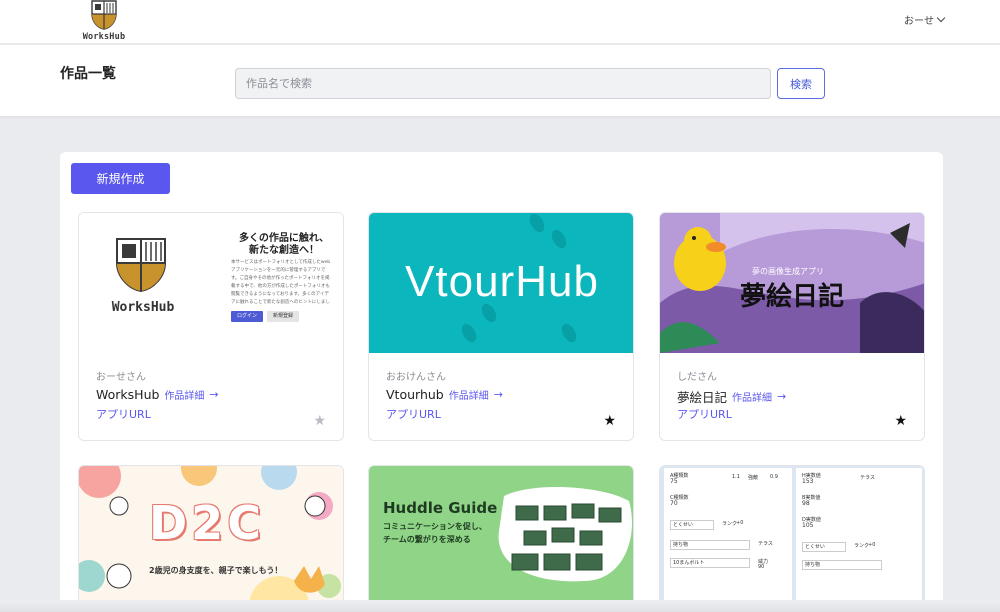  I want to click on calc-number: 1.1, so click(736, 477).